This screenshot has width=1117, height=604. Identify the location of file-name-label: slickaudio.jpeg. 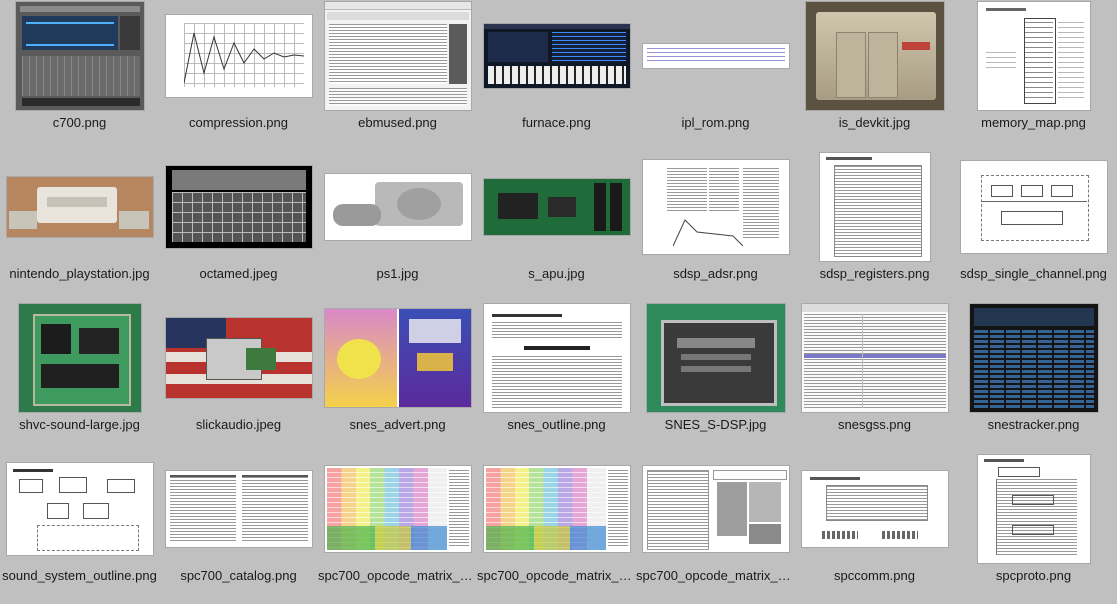
(238, 424).